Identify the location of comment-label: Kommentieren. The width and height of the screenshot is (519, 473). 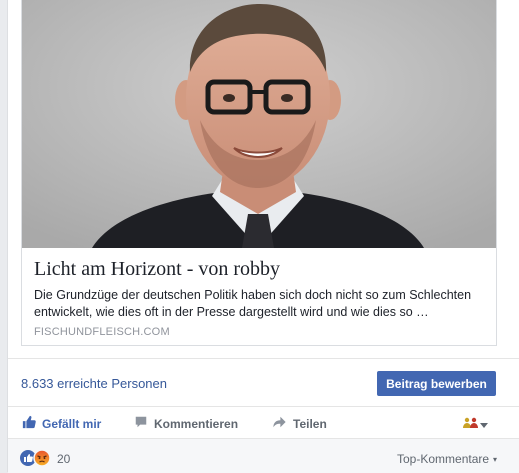
(196, 423).